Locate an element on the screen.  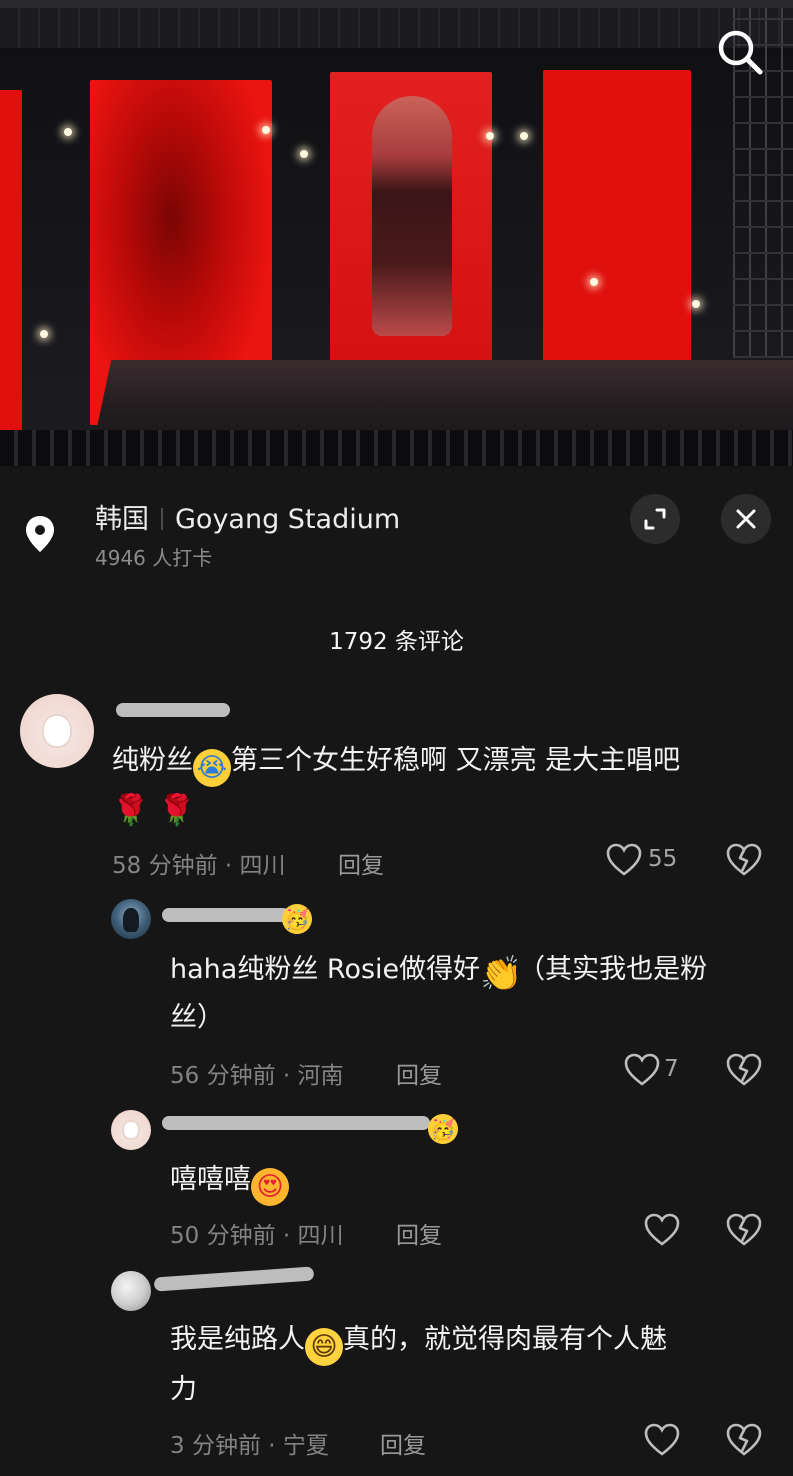
comment-text: 我是纯路人 😄 真的，就觉得肉最有个人魅 力 is located at coordinates (470, 1365).